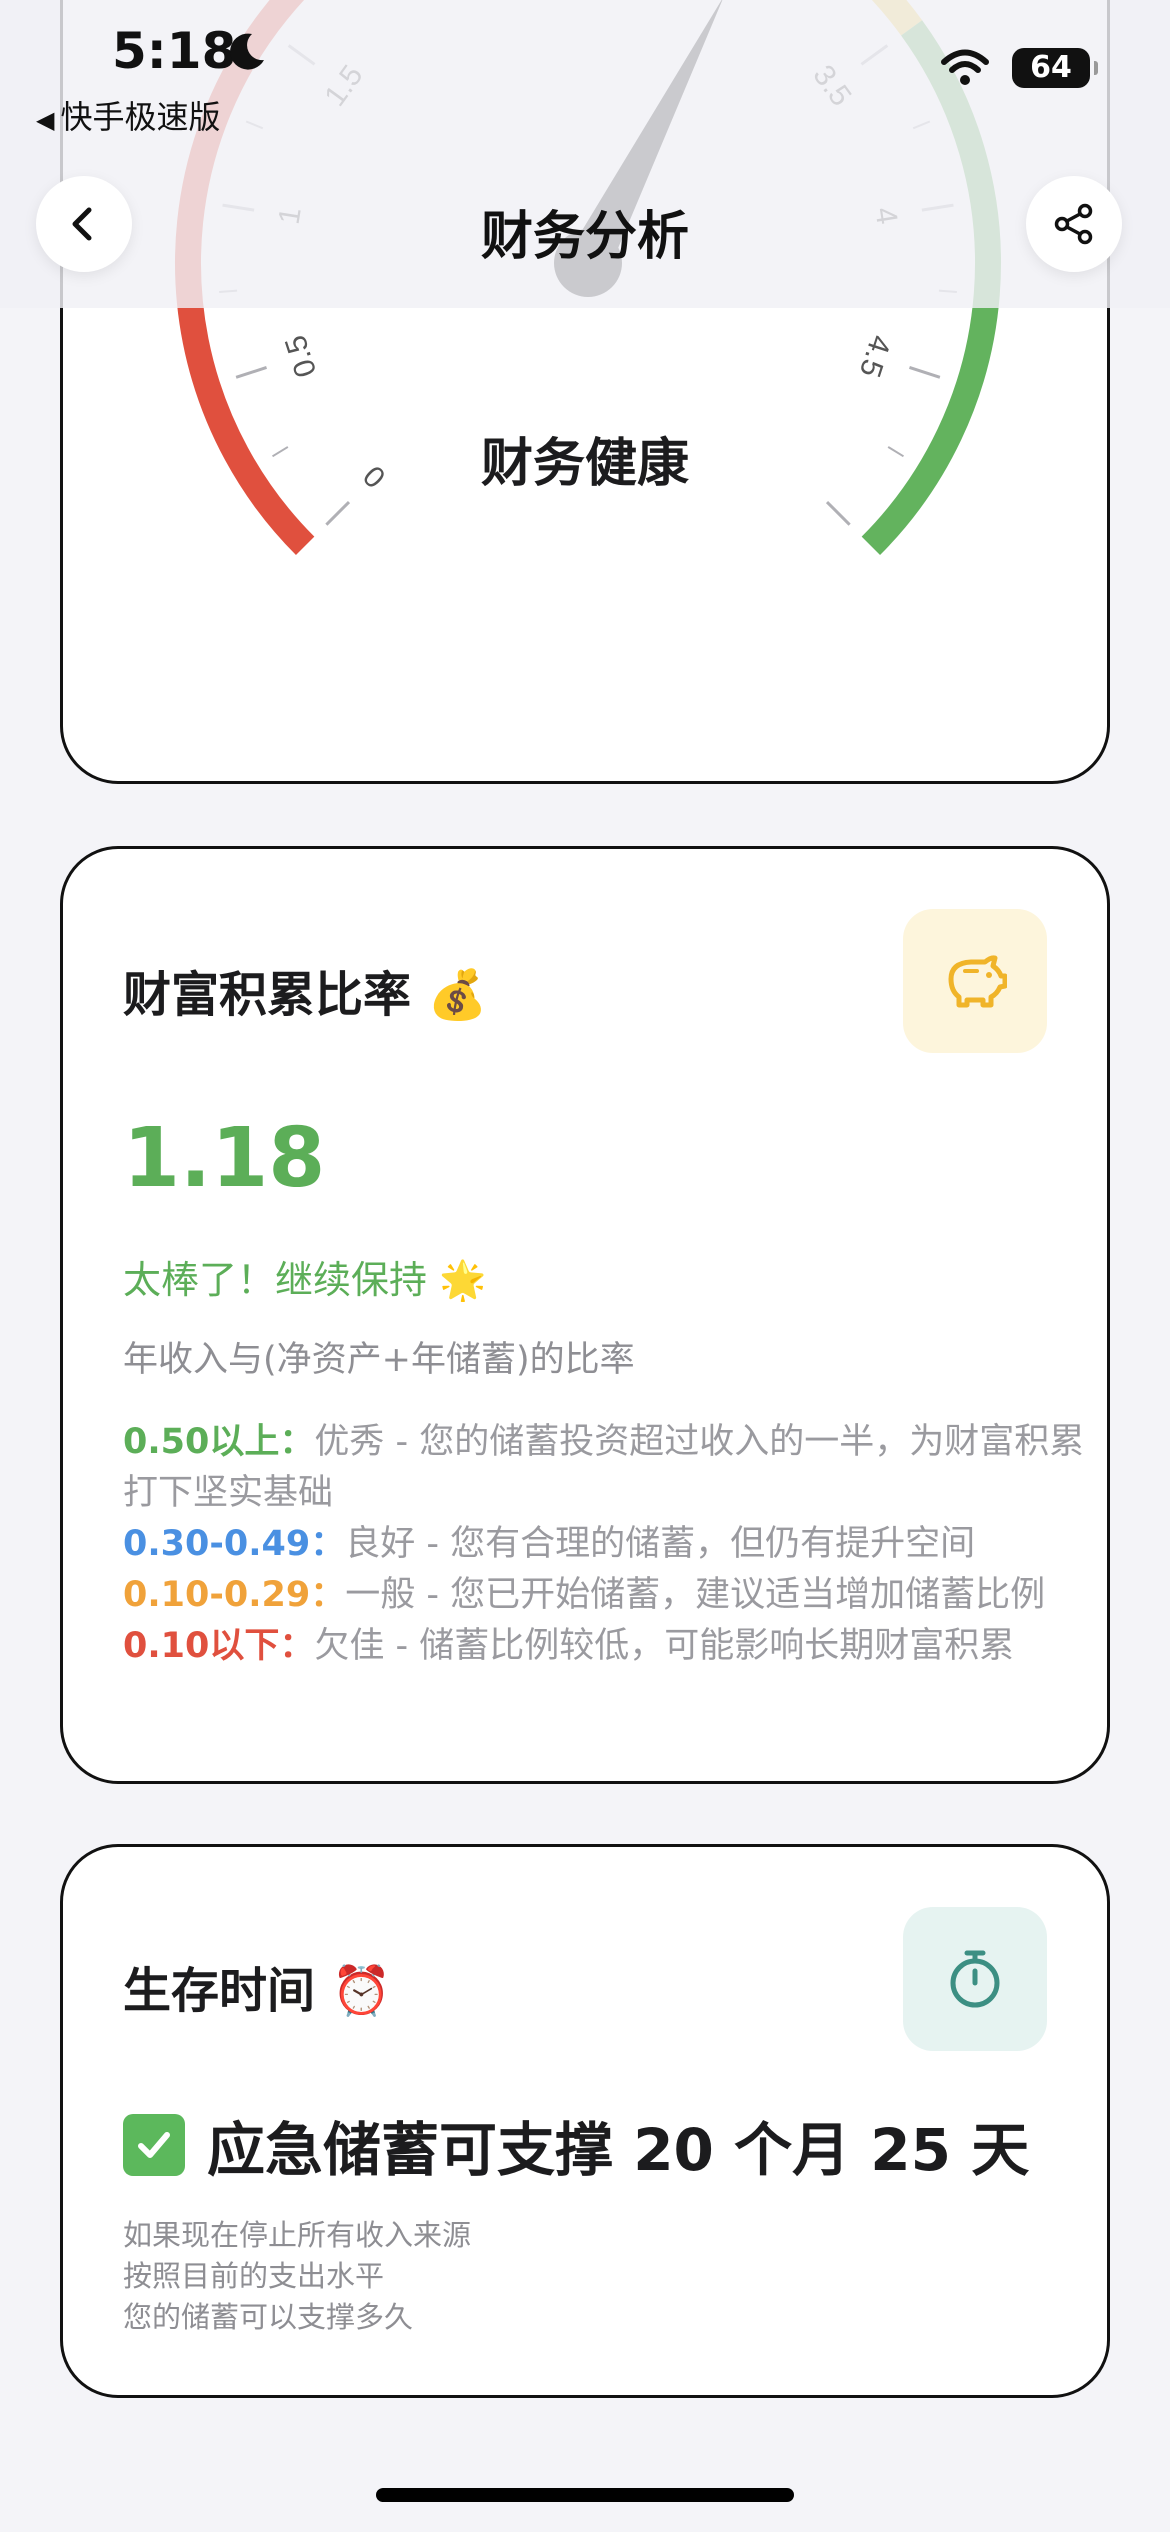  I want to click on scale-text: 一般 - 您已开始储蓄，建议适当增加储蓄比例, so click(695, 1595).